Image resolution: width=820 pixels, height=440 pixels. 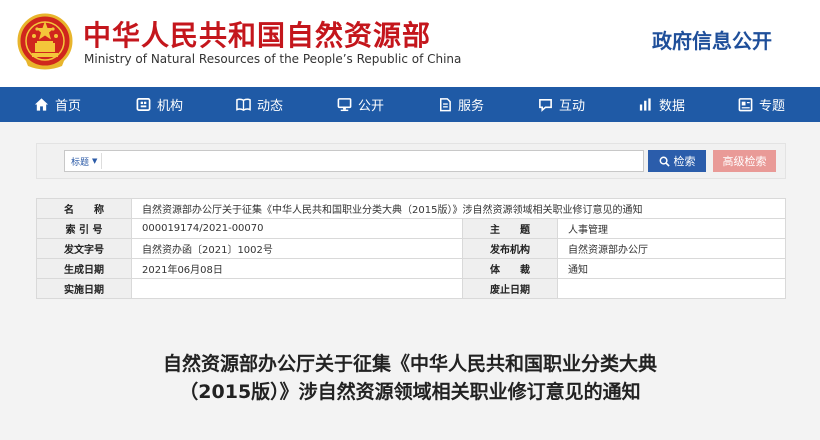 I want to click on effective-date-value, so click(x=297, y=288).